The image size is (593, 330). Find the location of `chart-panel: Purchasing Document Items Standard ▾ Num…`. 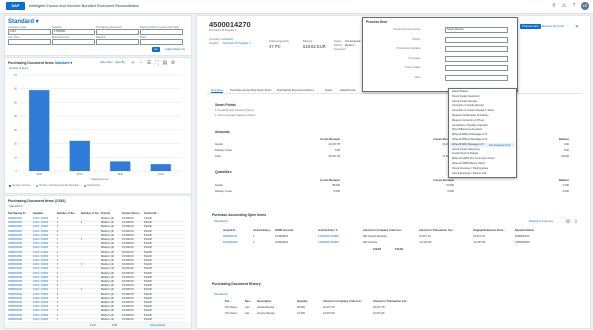

chart-panel: Purchasing Document Items Standard ▾ Num… is located at coordinates (98, 125).